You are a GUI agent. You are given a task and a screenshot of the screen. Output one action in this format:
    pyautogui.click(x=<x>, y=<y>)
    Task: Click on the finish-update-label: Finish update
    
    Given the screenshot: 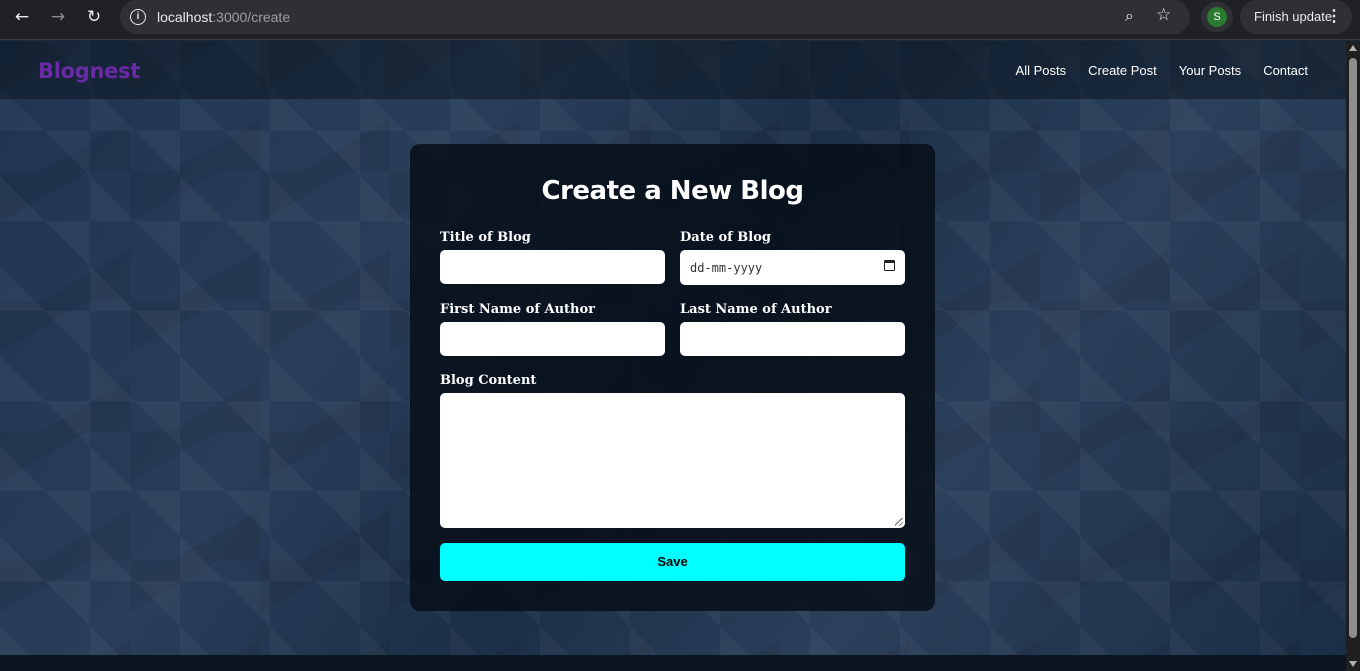 What is the action you would take?
    pyautogui.click(x=1293, y=16)
    